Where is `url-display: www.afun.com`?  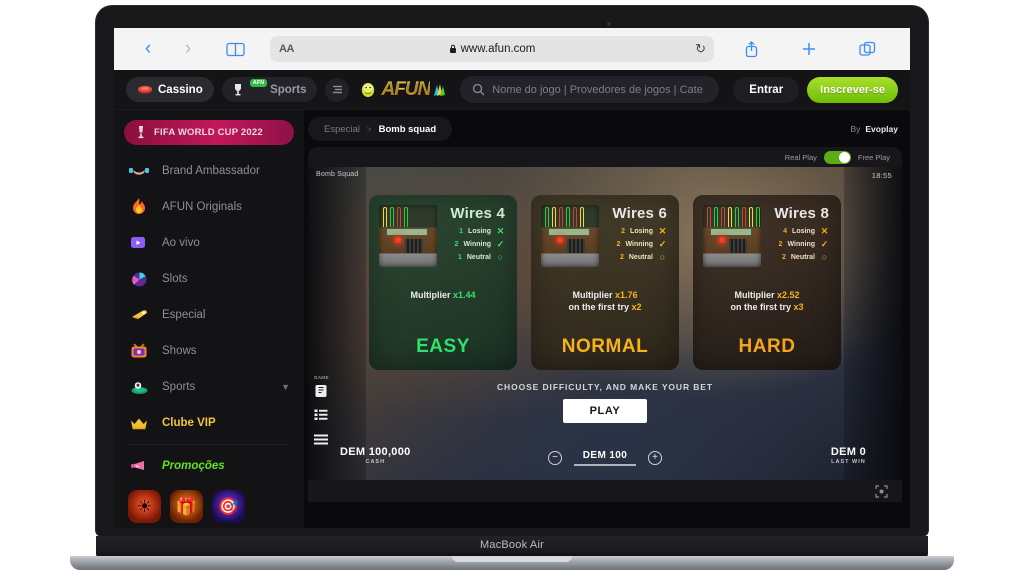
url-display: www.afun.com is located at coordinates (492, 49).